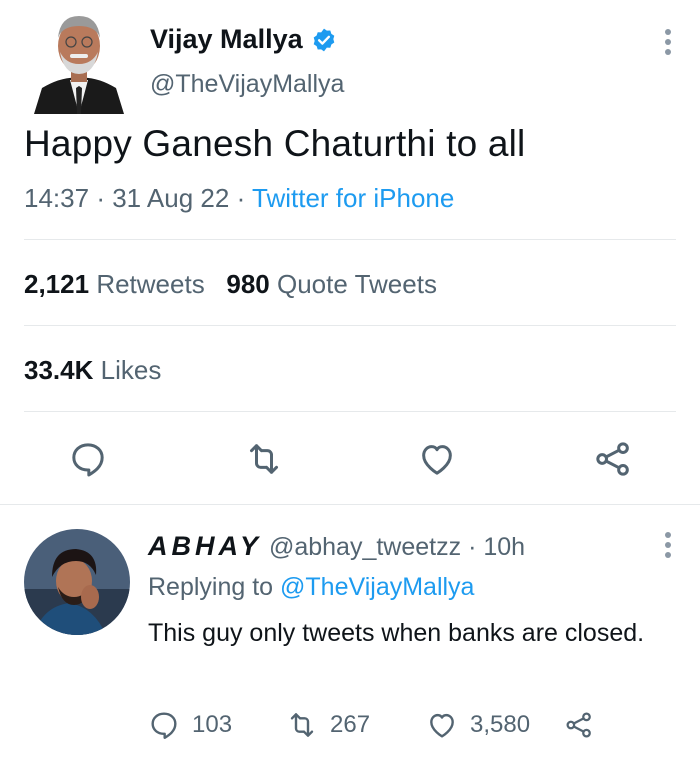 The image size is (700, 762). Describe the element at coordinates (131, 370) in the screenshot. I see `likes-label: Likes` at that location.